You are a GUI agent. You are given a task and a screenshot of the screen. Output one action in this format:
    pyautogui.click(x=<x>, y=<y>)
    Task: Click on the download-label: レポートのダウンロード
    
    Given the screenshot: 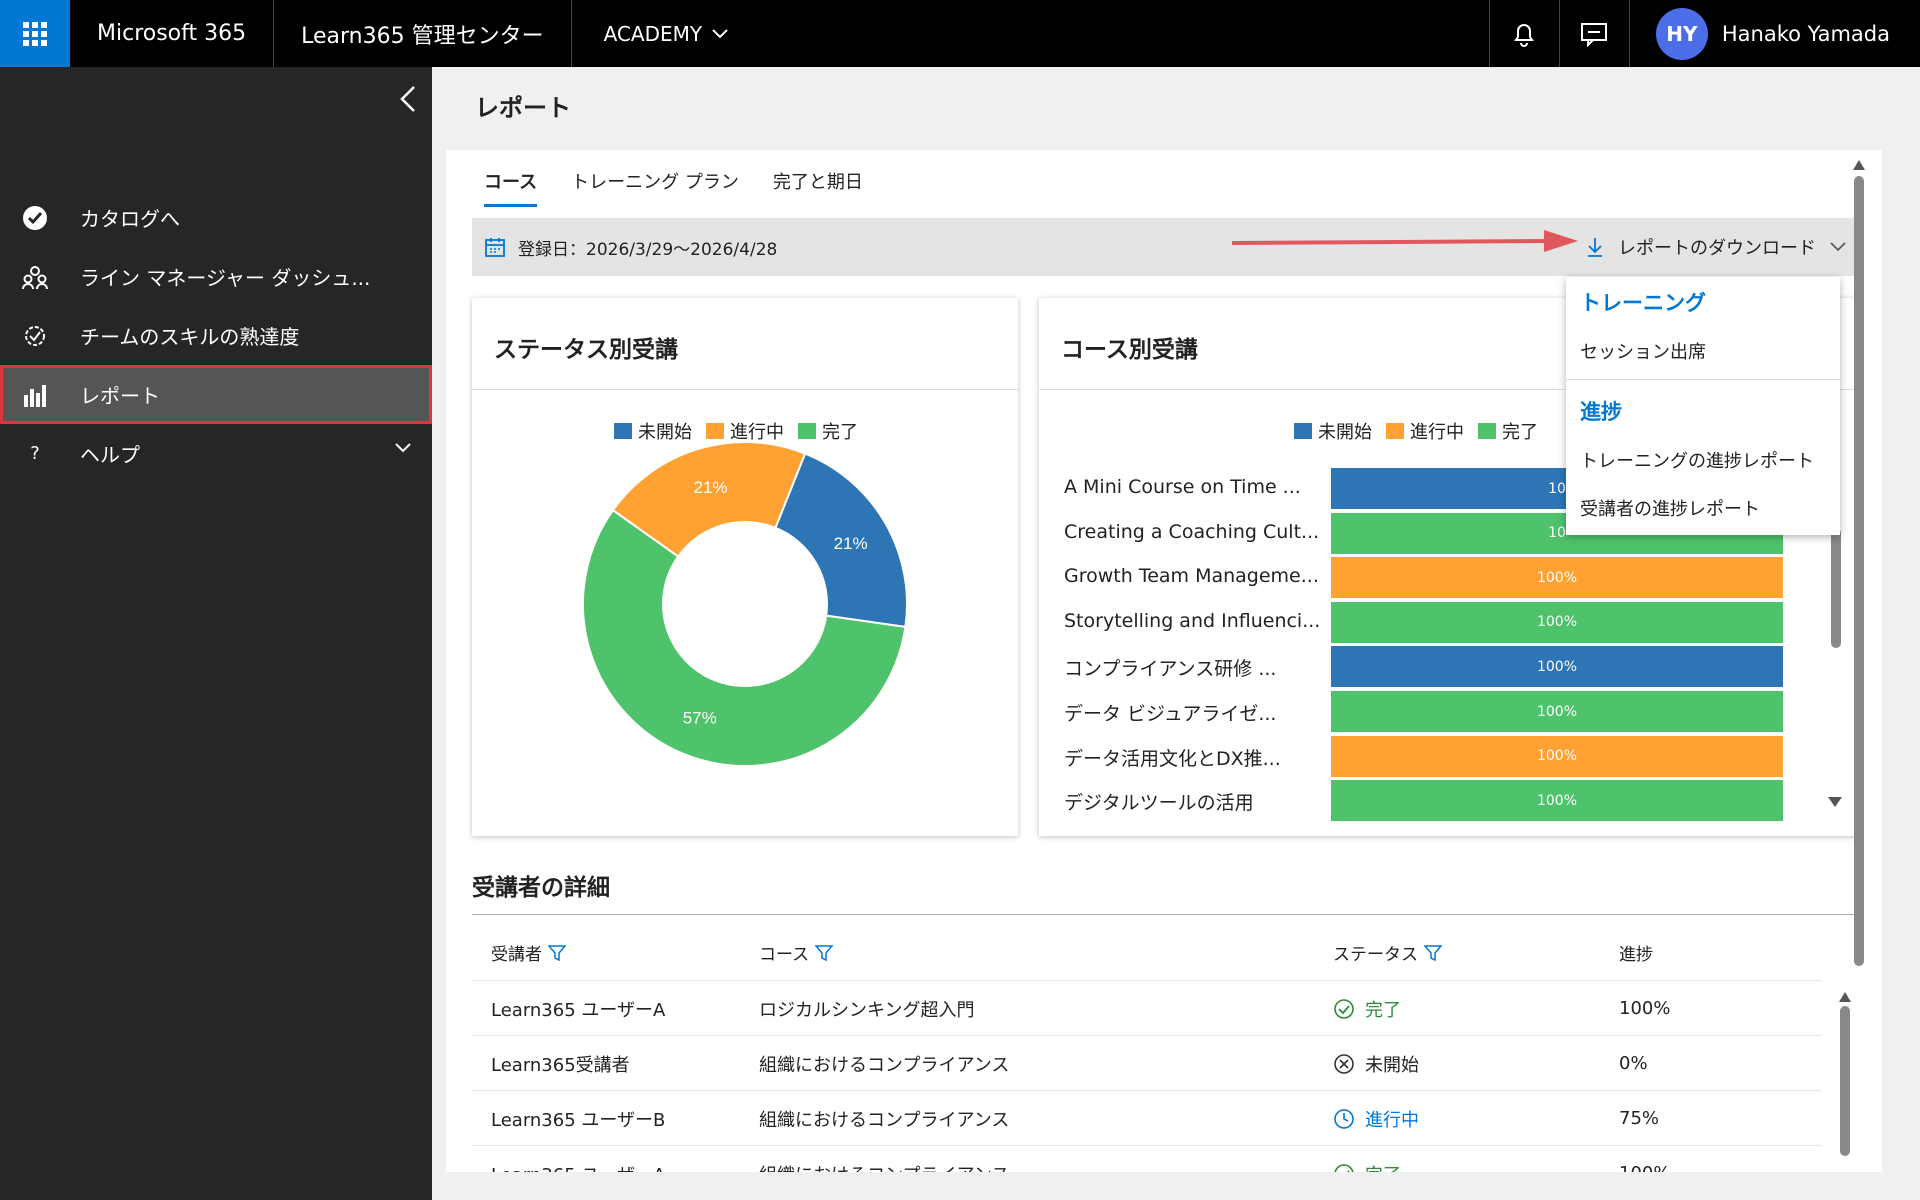 What is the action you would take?
    pyautogui.click(x=1717, y=248)
    